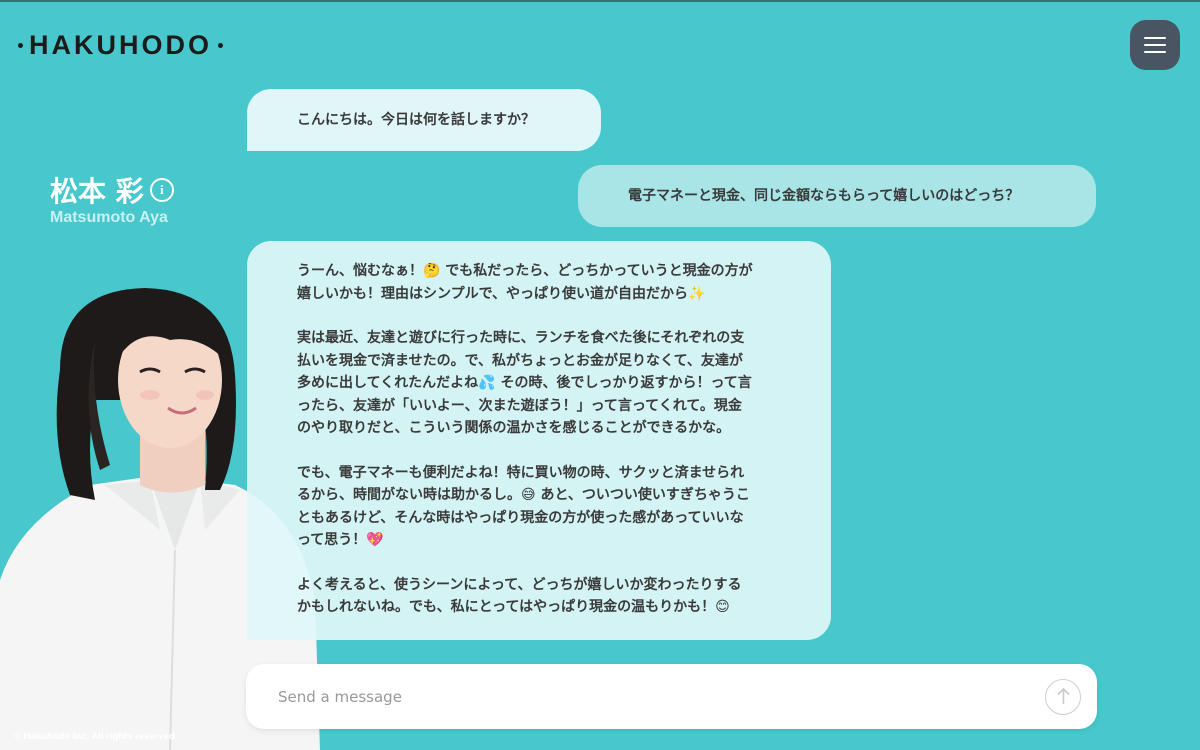  What do you see at coordinates (648, 697) in the screenshot?
I see `message-input` at bounding box center [648, 697].